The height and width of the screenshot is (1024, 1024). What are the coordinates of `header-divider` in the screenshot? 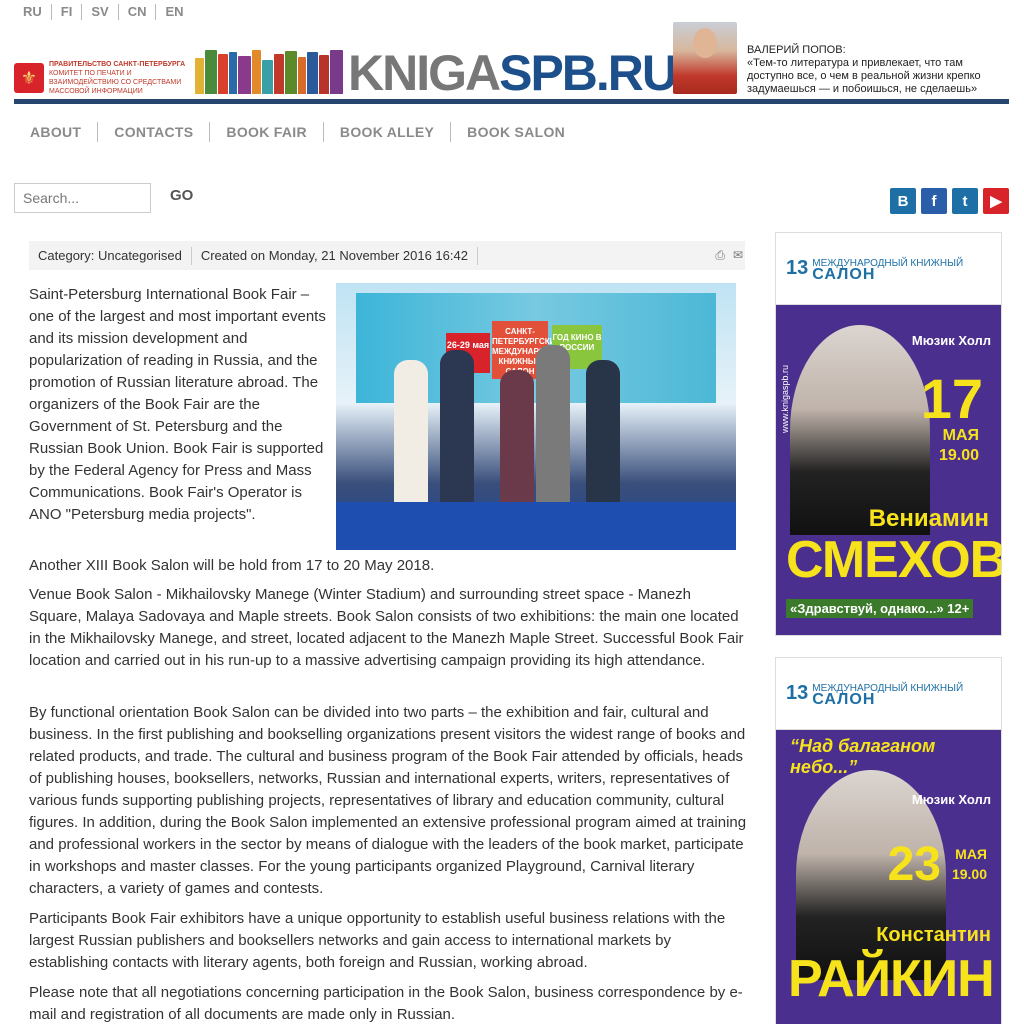 It's located at (511, 101).